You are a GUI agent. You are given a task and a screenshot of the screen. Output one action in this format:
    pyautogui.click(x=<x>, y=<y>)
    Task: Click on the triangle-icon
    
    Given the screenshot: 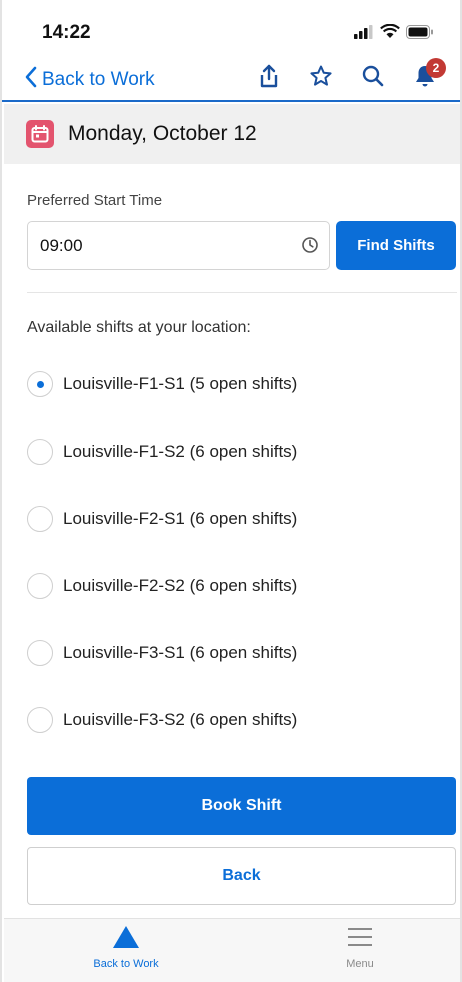 What is the action you would take?
    pyautogui.click(x=126, y=939)
    